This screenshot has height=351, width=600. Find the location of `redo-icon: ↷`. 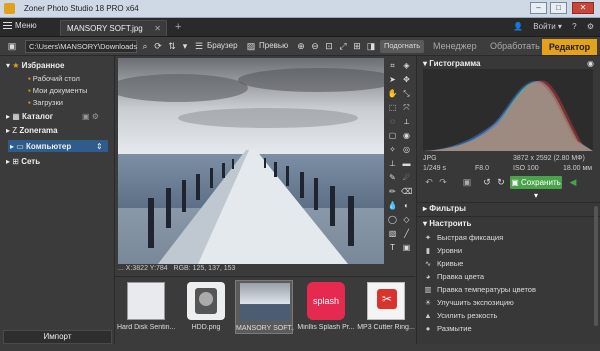

redo-icon: ↷ is located at coordinates (443, 182).